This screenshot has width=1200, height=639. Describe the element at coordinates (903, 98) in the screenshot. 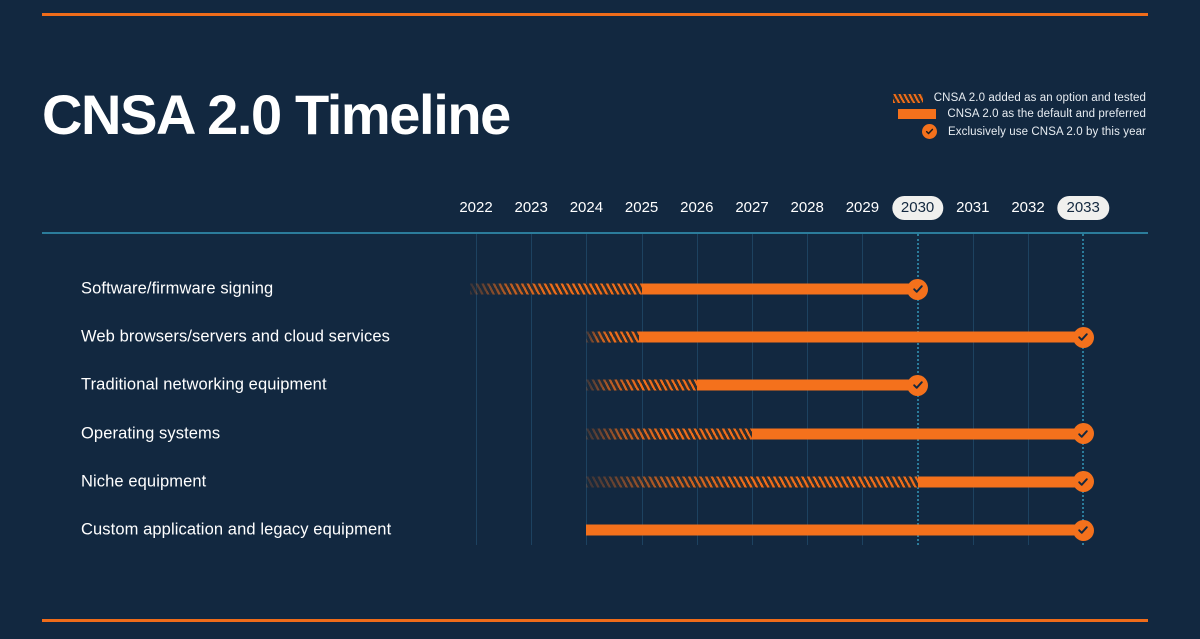

I see `hatched-bar-swatch-icon` at that location.